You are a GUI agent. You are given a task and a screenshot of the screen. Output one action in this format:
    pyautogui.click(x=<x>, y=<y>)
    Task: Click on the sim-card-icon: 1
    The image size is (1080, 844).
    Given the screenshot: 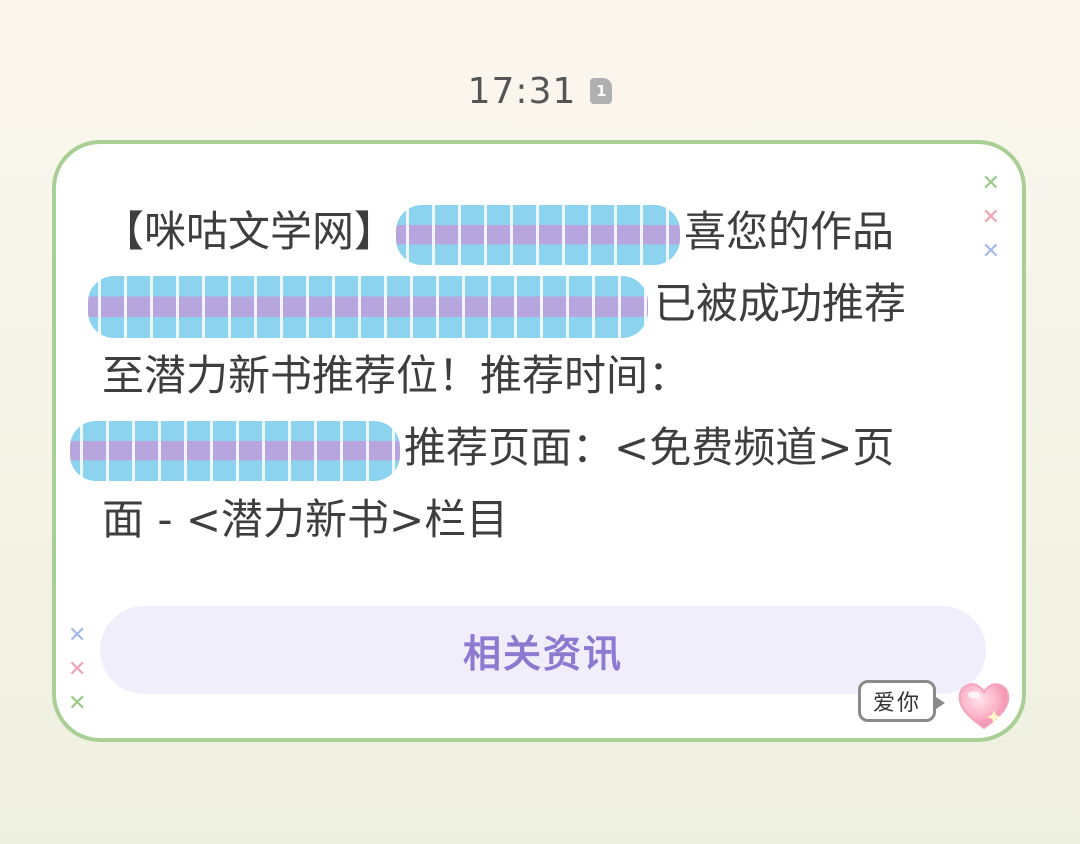 What is the action you would take?
    pyautogui.click(x=601, y=91)
    